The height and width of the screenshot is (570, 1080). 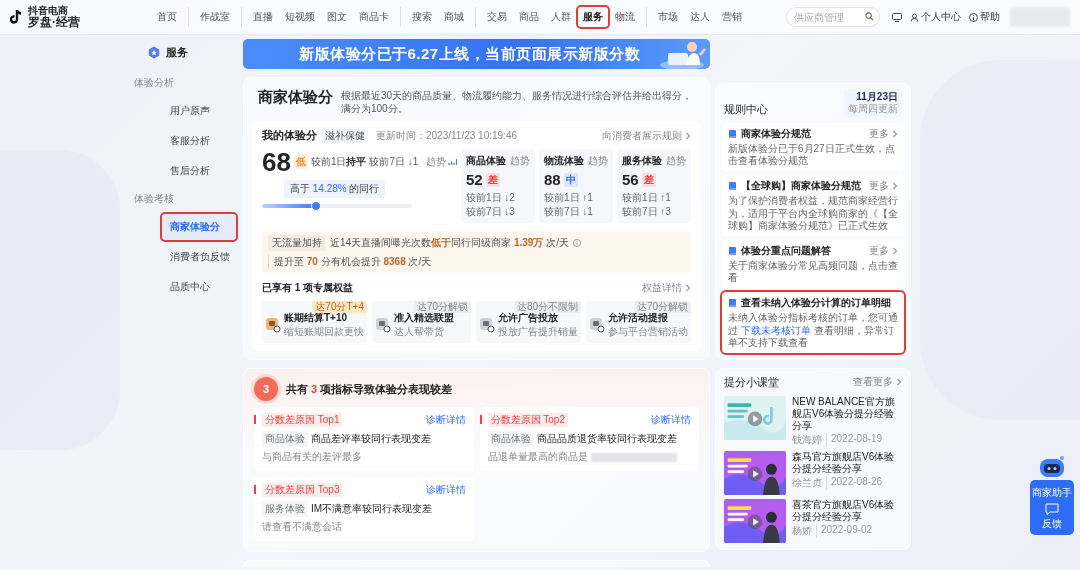 What do you see at coordinates (570, 179) in the screenshot?
I see `grade-tag: 中` at bounding box center [570, 179].